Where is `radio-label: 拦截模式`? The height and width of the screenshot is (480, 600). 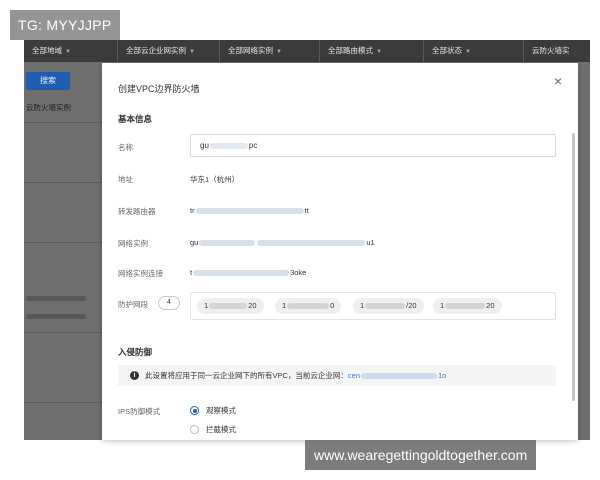
radio-label: 拦截模式 is located at coordinates (221, 429).